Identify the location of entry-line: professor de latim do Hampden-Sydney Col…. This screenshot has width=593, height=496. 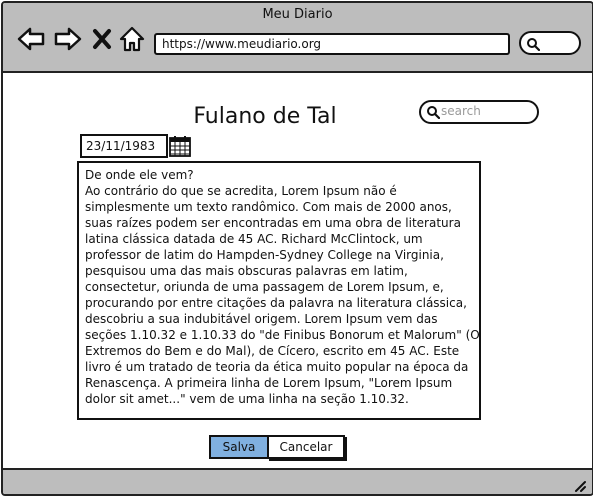
(264, 255).